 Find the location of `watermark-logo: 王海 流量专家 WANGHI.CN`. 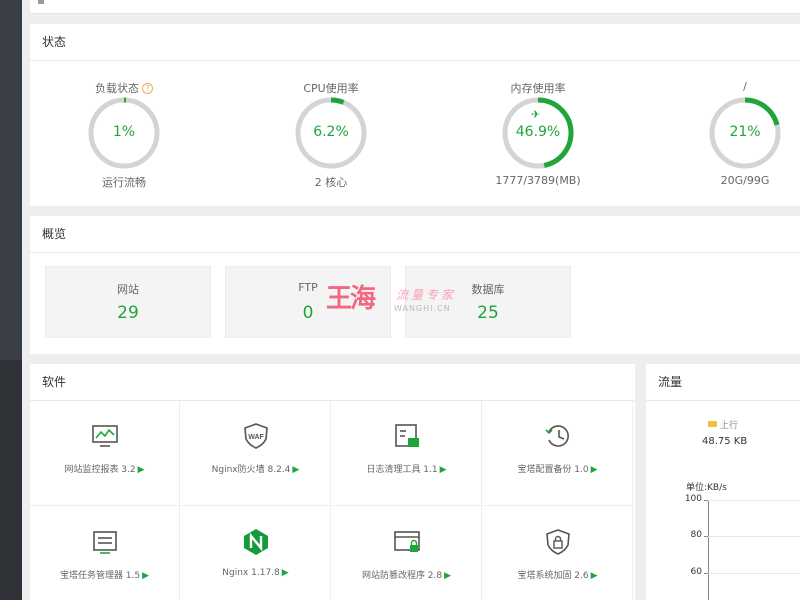

watermark-logo: 王海 流量专家 WANGHI.CN is located at coordinates (416, 301).